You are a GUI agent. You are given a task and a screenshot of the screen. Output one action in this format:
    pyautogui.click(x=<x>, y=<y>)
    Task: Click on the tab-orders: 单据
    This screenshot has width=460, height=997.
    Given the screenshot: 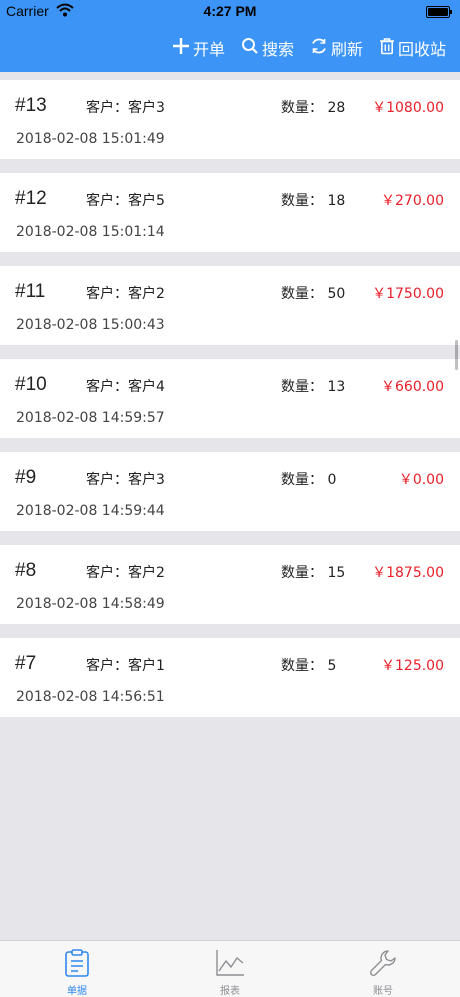 What is the action you would take?
    pyautogui.click(x=77, y=973)
    